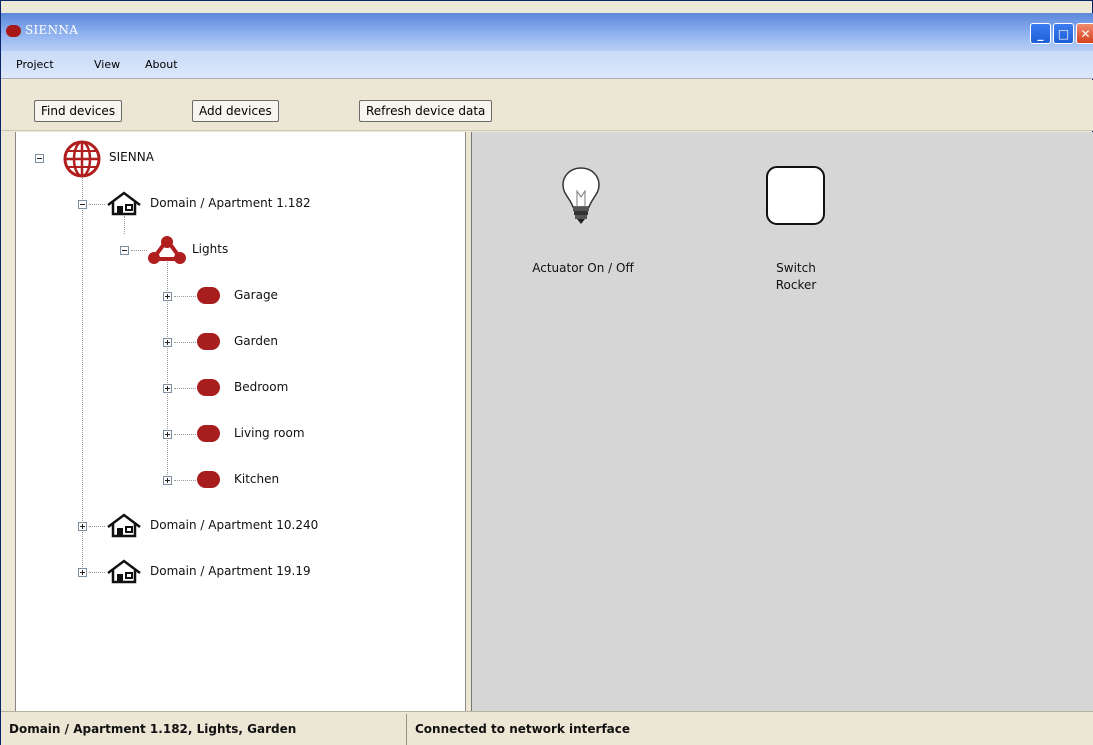 The height and width of the screenshot is (745, 1093). Describe the element at coordinates (261, 387) in the screenshot. I see `tree-room-bedroom: Bedroom` at that location.